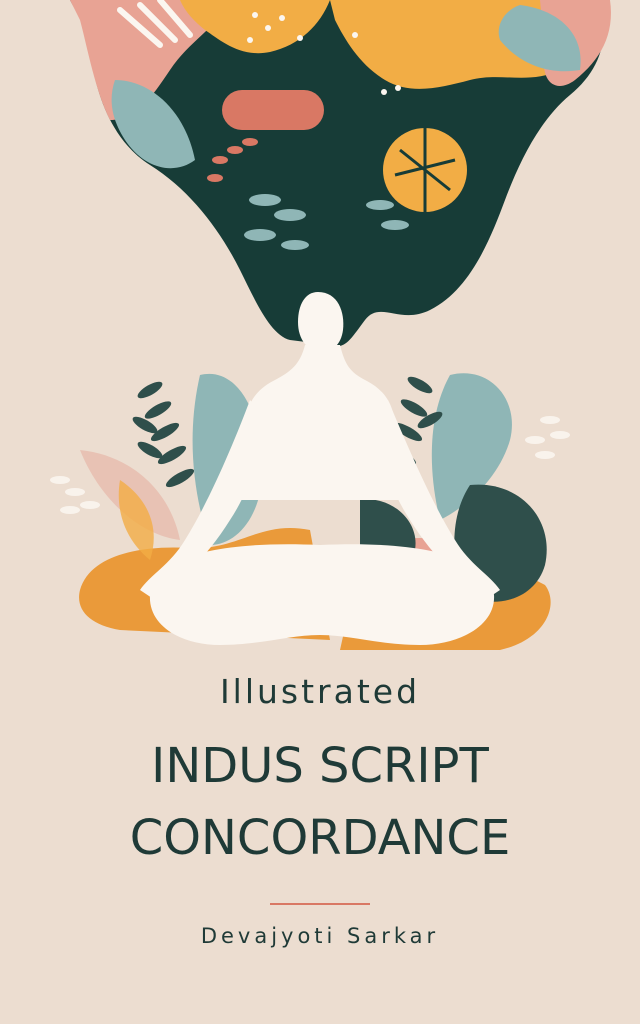 This screenshot has width=640, height=1024. What do you see at coordinates (320, 766) in the screenshot?
I see `book-title-line-1: INDUS SCRIPT` at bounding box center [320, 766].